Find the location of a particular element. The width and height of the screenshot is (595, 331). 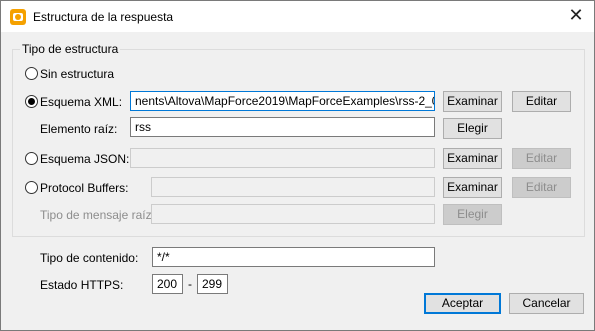

label-protocol-buffers: Protocol Buffers: is located at coordinates (84, 188).